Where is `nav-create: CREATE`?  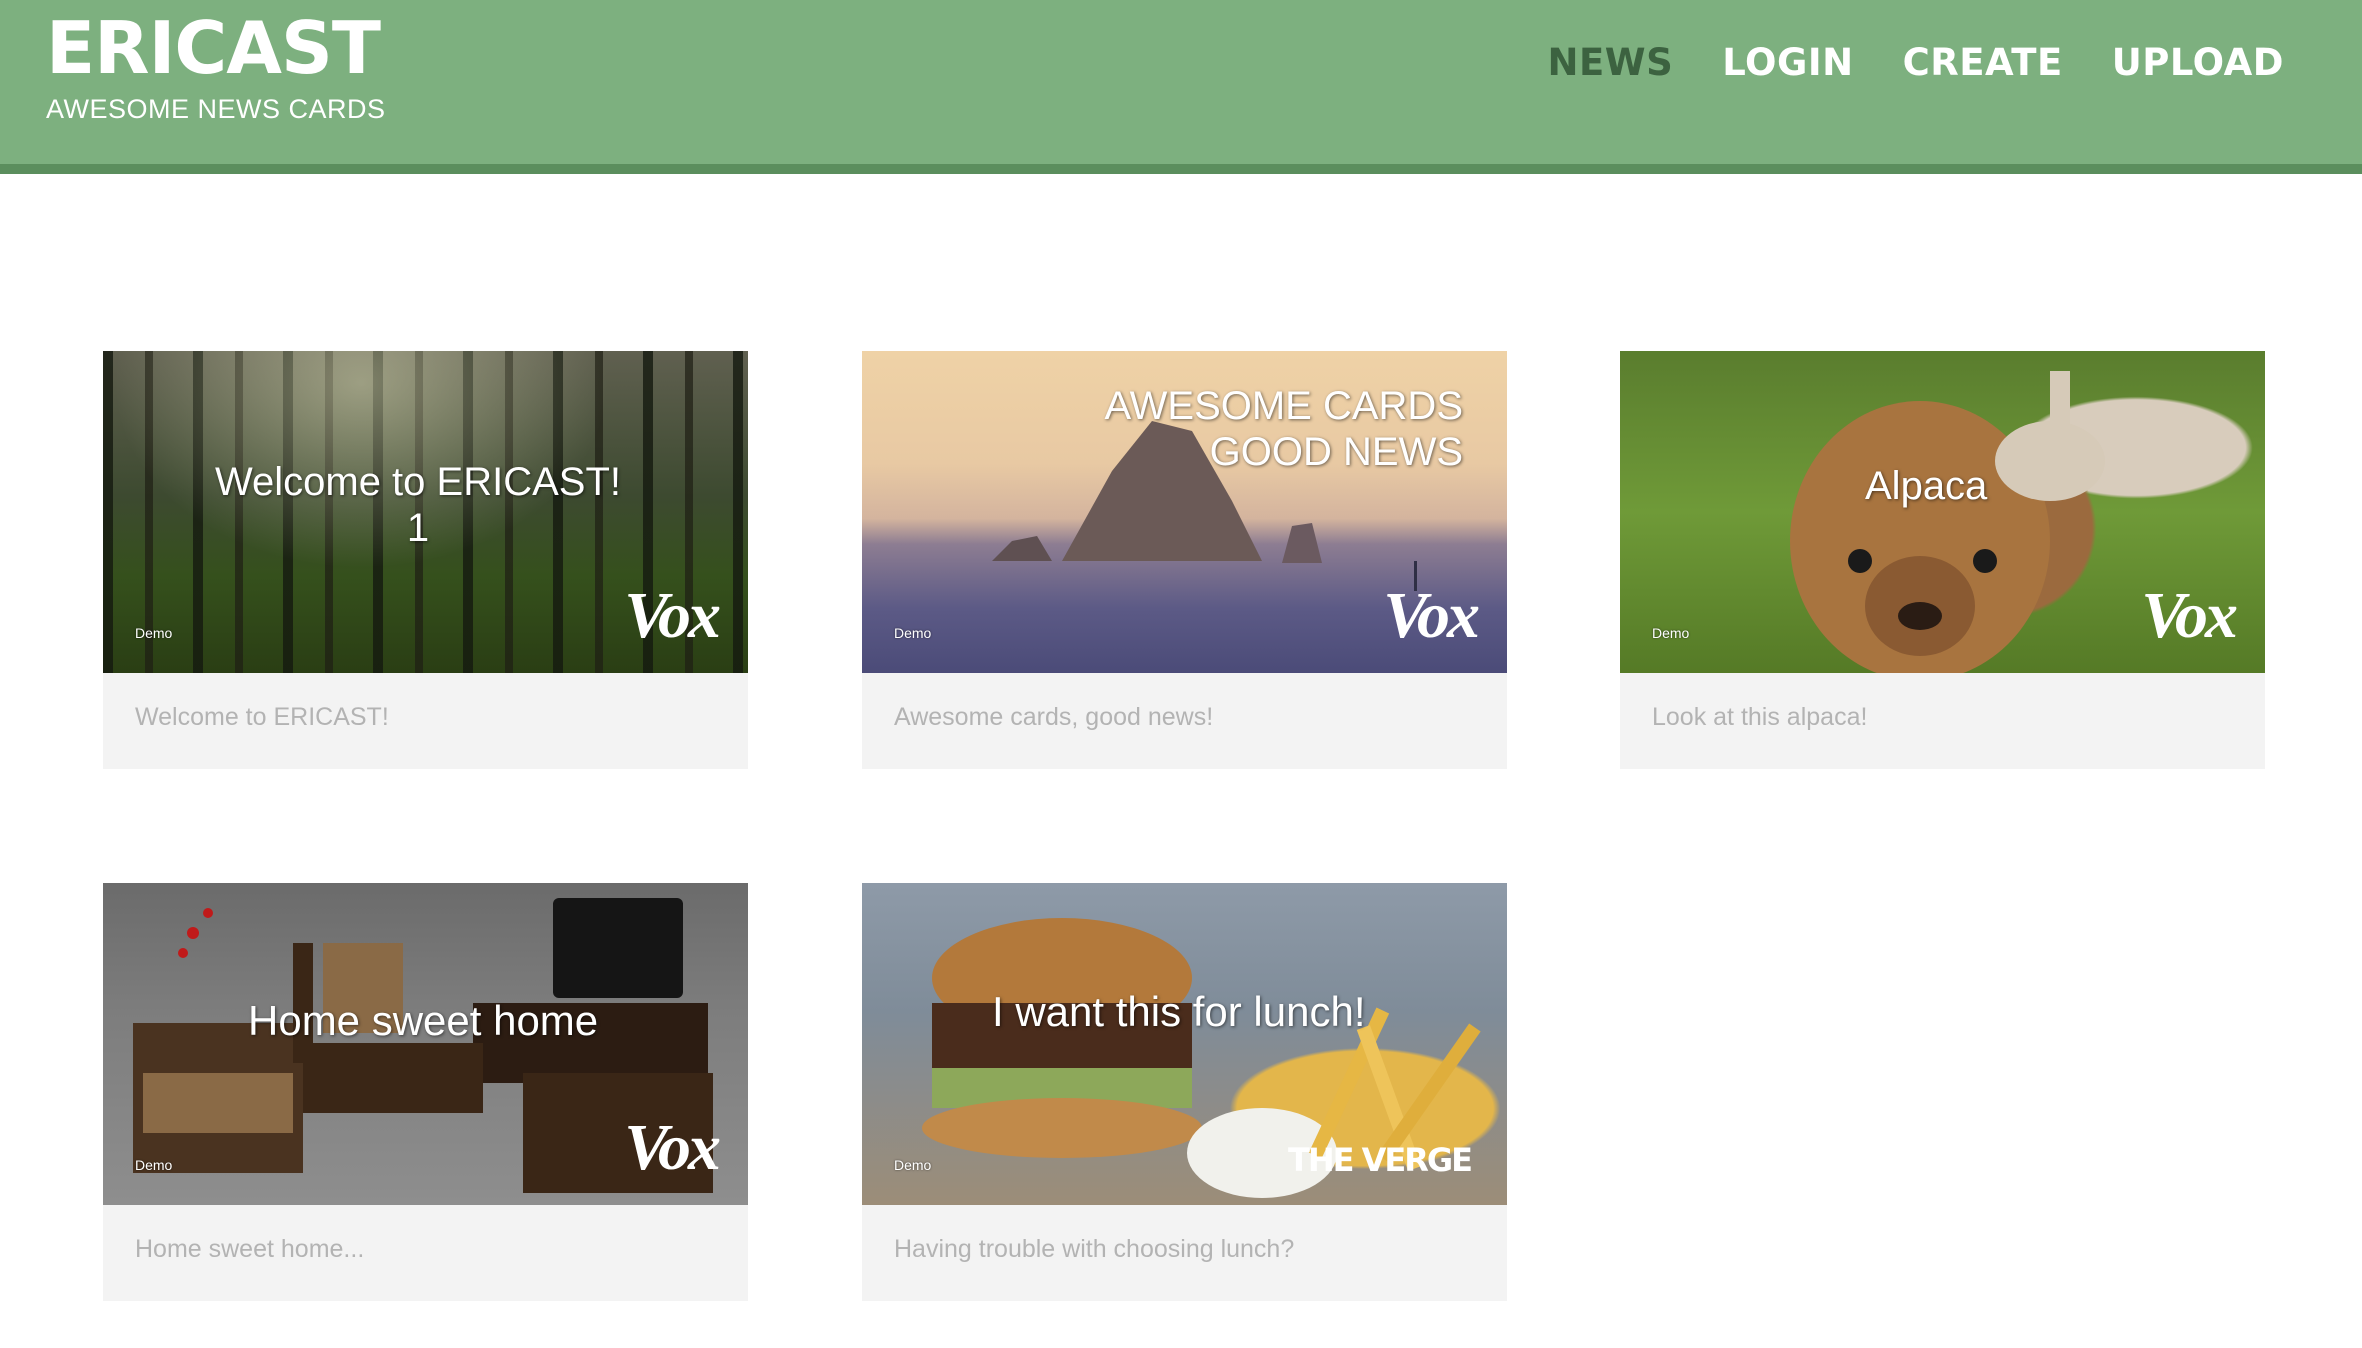 nav-create: CREATE is located at coordinates (1983, 63).